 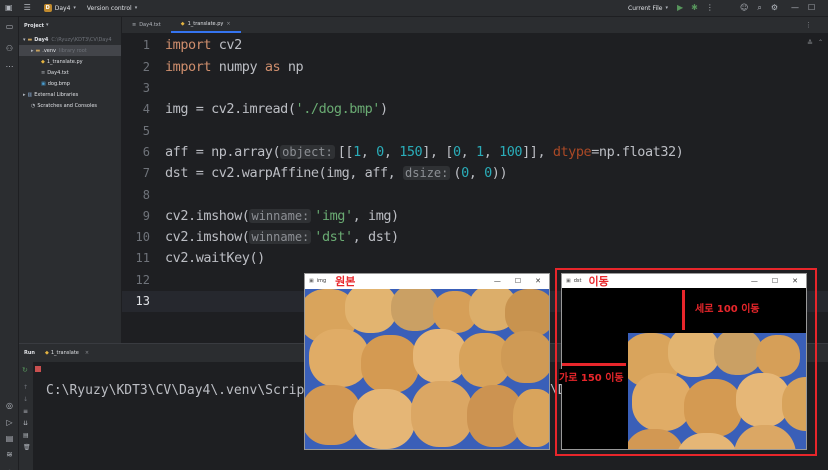 What do you see at coordinates (73, 50) in the screenshot?
I see `tree-item-hint: library root` at bounding box center [73, 50].